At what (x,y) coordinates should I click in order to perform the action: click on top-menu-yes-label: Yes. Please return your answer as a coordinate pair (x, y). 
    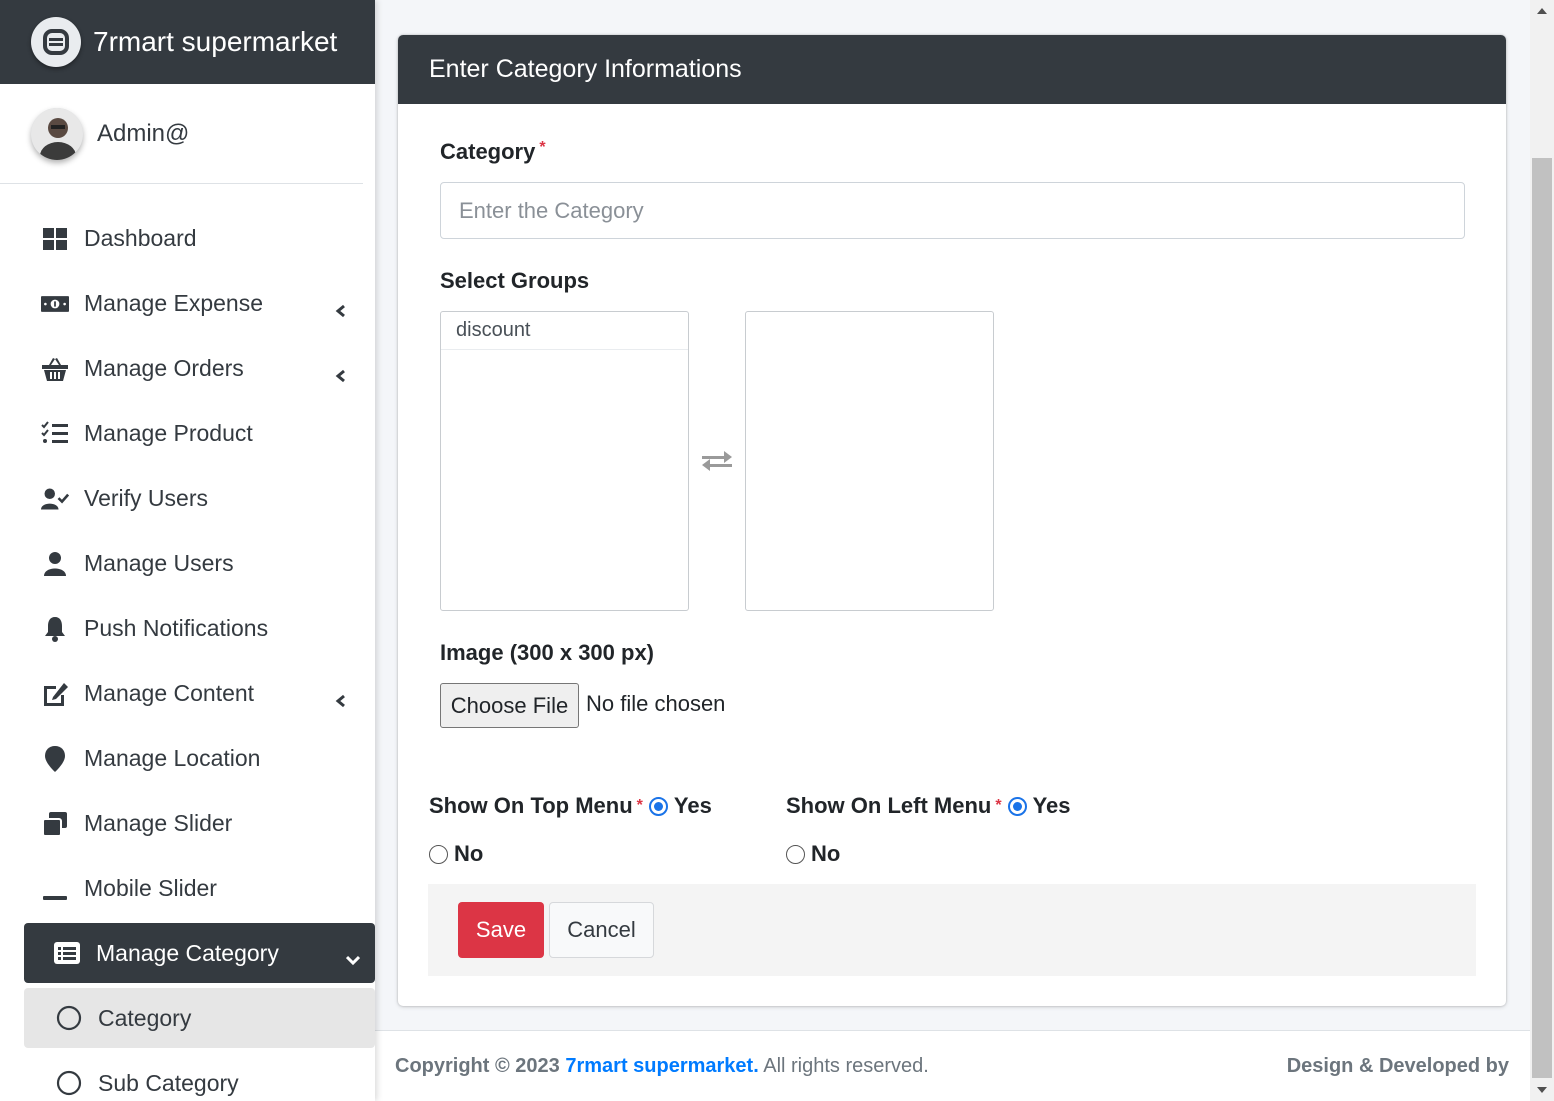
    Looking at the image, I should click on (693, 806).